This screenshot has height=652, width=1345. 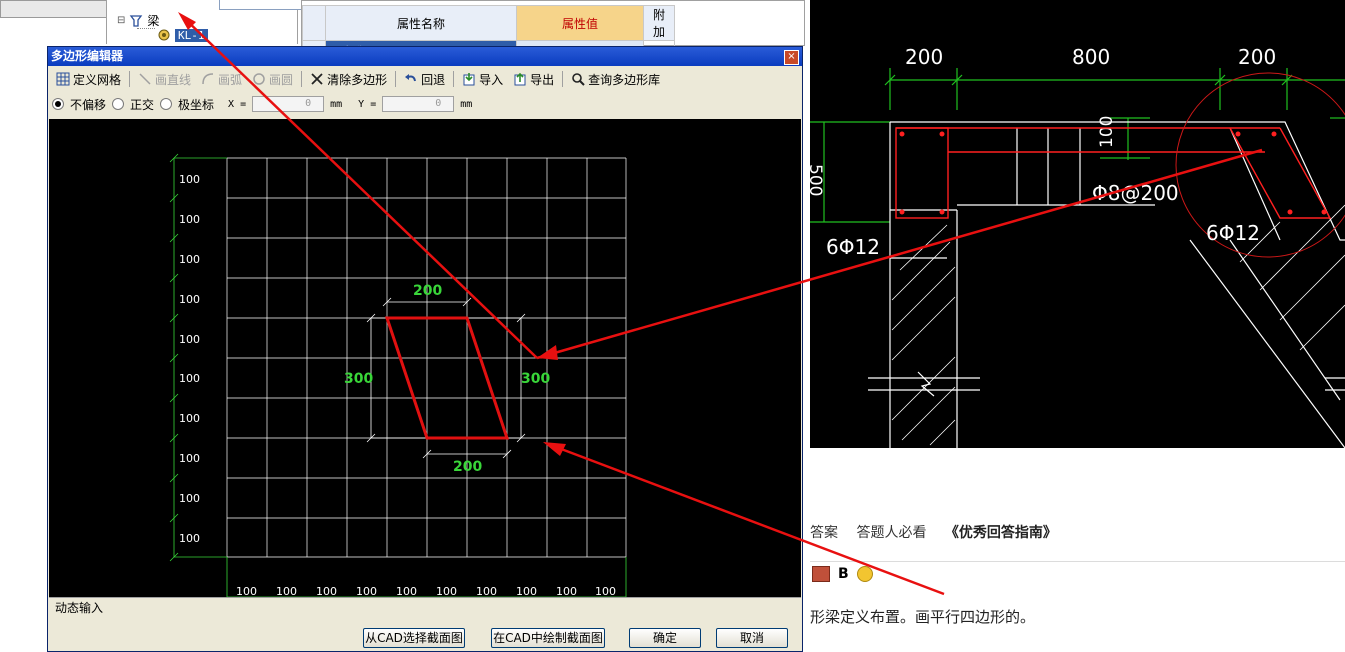 What do you see at coordinates (491, 79) in the screenshot?
I see `import-label: 导入` at bounding box center [491, 79].